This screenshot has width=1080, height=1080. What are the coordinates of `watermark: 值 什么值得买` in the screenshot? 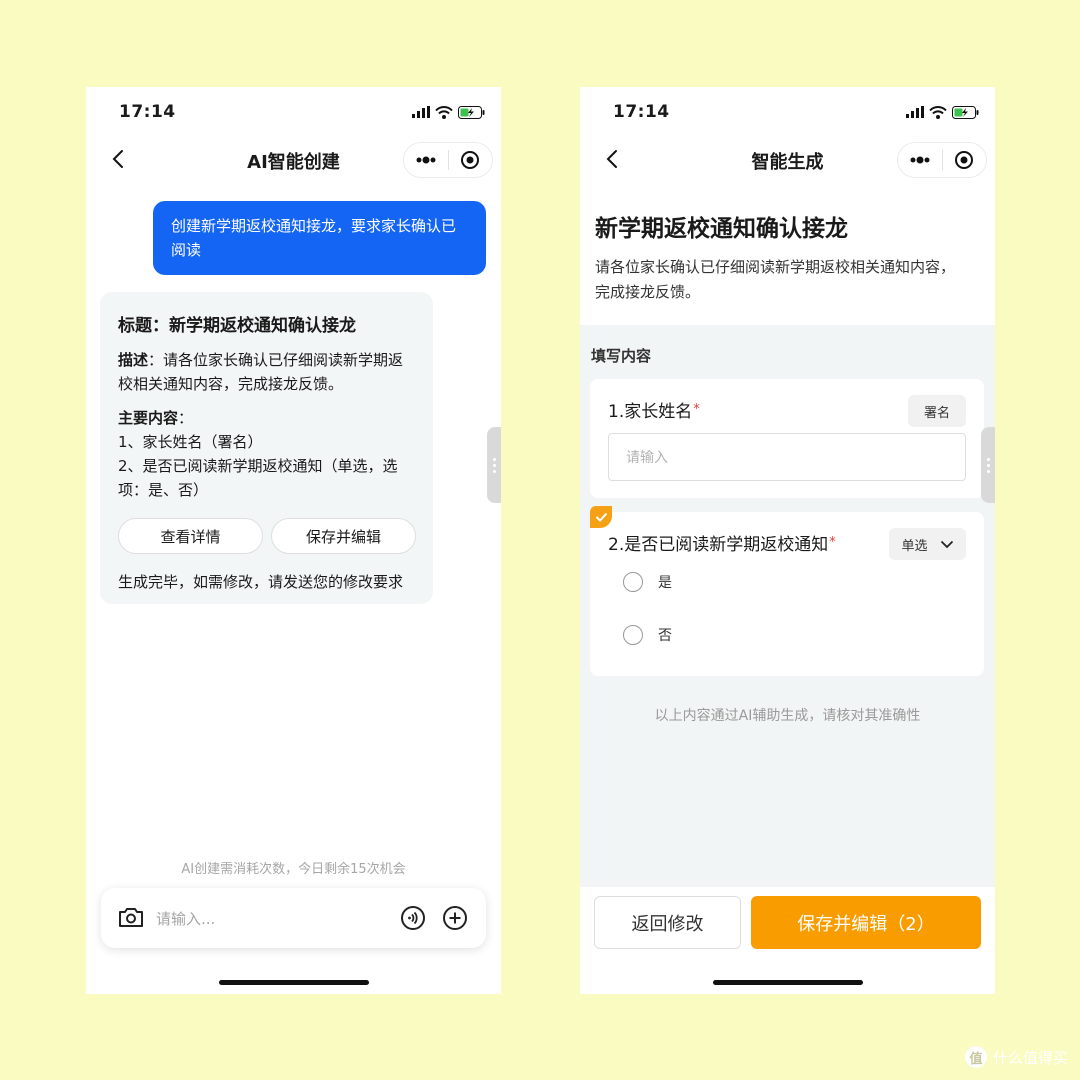 It's located at (1016, 1057).